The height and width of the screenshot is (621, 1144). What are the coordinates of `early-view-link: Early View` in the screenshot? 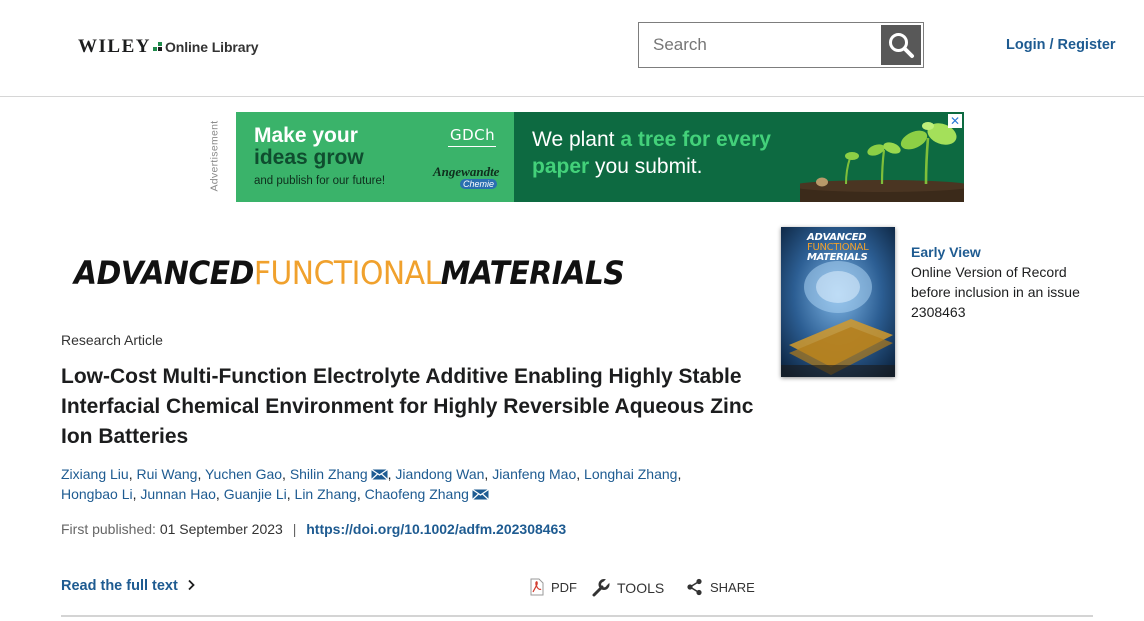 It's located at (995, 252).